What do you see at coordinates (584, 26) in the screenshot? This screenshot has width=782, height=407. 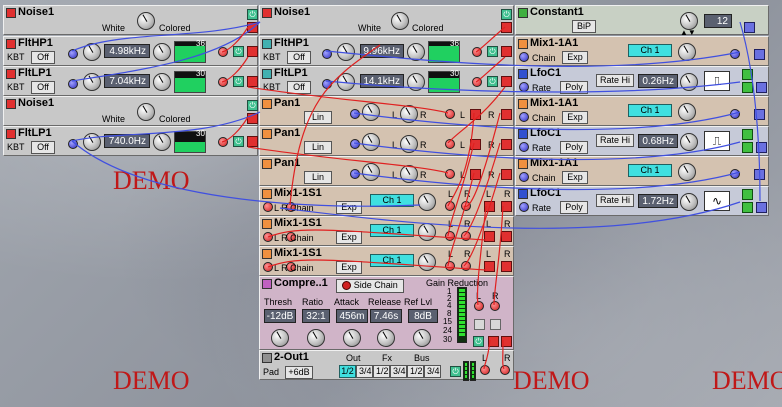 I see `bip-button: BiP` at bounding box center [584, 26].